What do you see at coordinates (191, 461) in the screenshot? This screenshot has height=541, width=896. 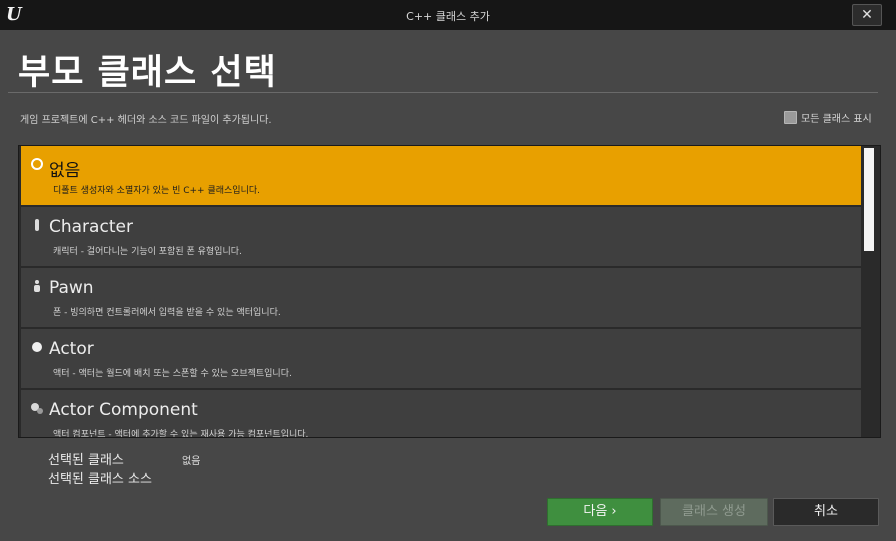 I see `selected-class-value: 없음` at bounding box center [191, 461].